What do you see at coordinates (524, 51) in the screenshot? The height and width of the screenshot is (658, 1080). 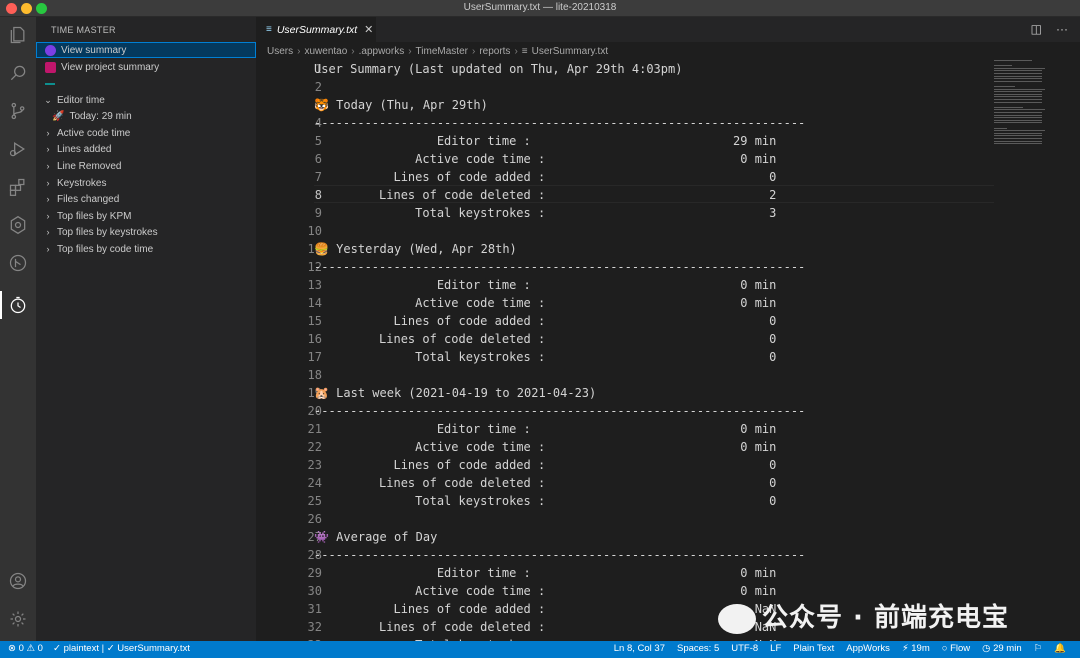 I see `text-file-icon: ≡` at bounding box center [524, 51].